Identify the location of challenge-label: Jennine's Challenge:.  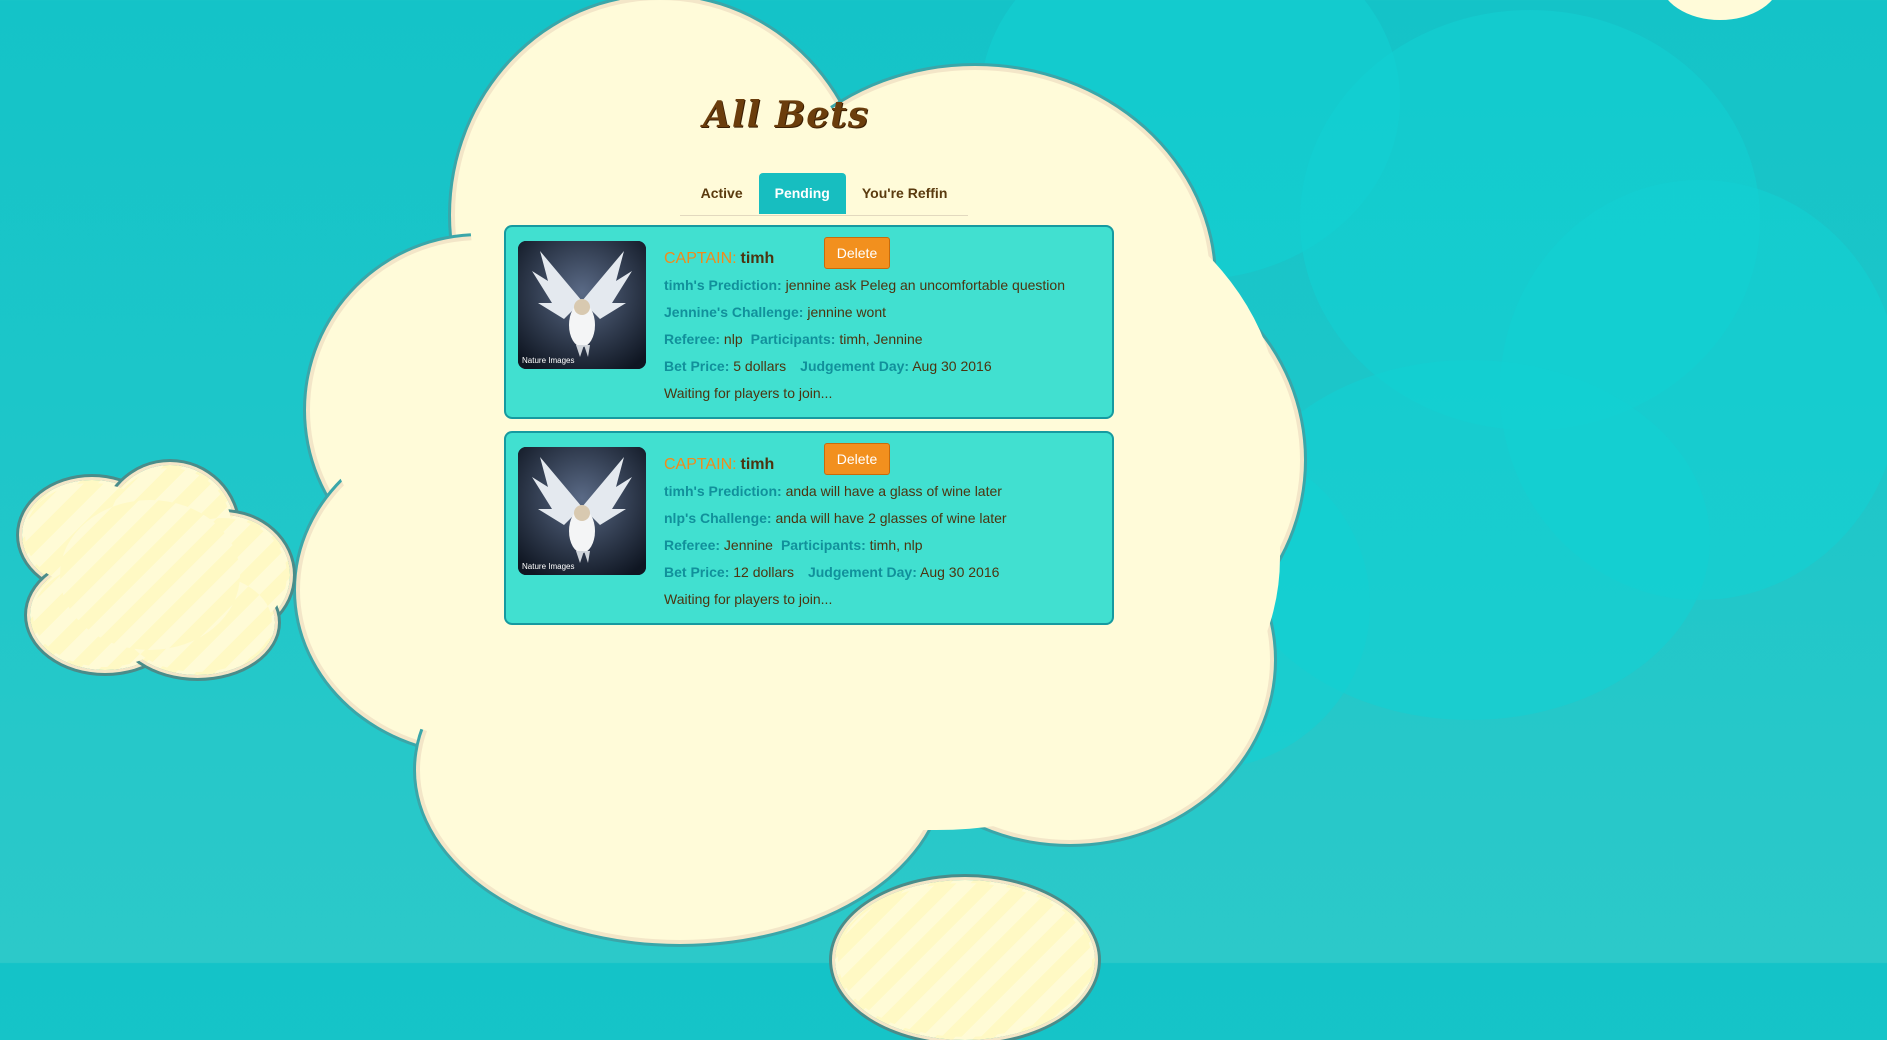
(734, 312).